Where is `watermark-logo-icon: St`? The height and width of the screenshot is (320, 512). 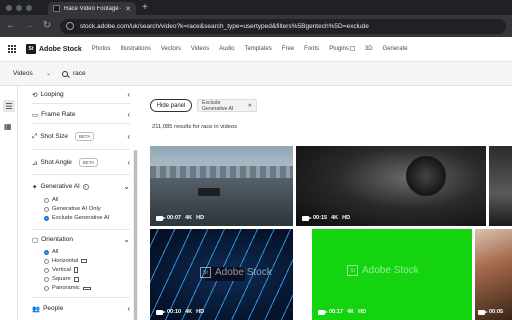
watermark-logo-icon: St is located at coordinates (352, 270).